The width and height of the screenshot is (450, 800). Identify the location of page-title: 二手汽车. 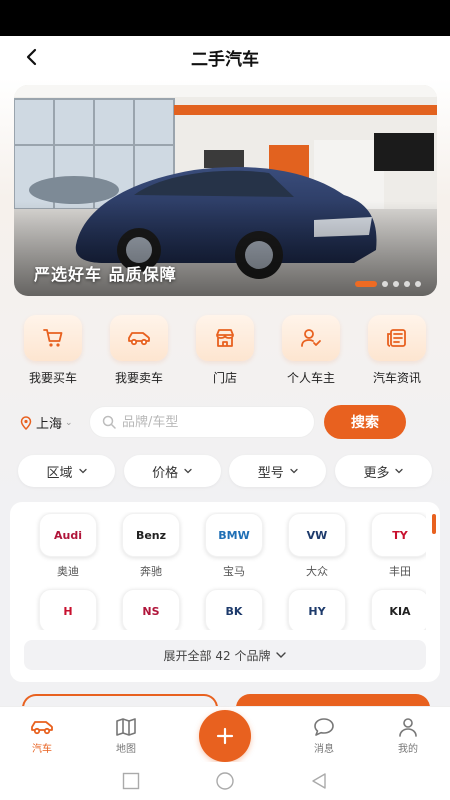
(225, 60).